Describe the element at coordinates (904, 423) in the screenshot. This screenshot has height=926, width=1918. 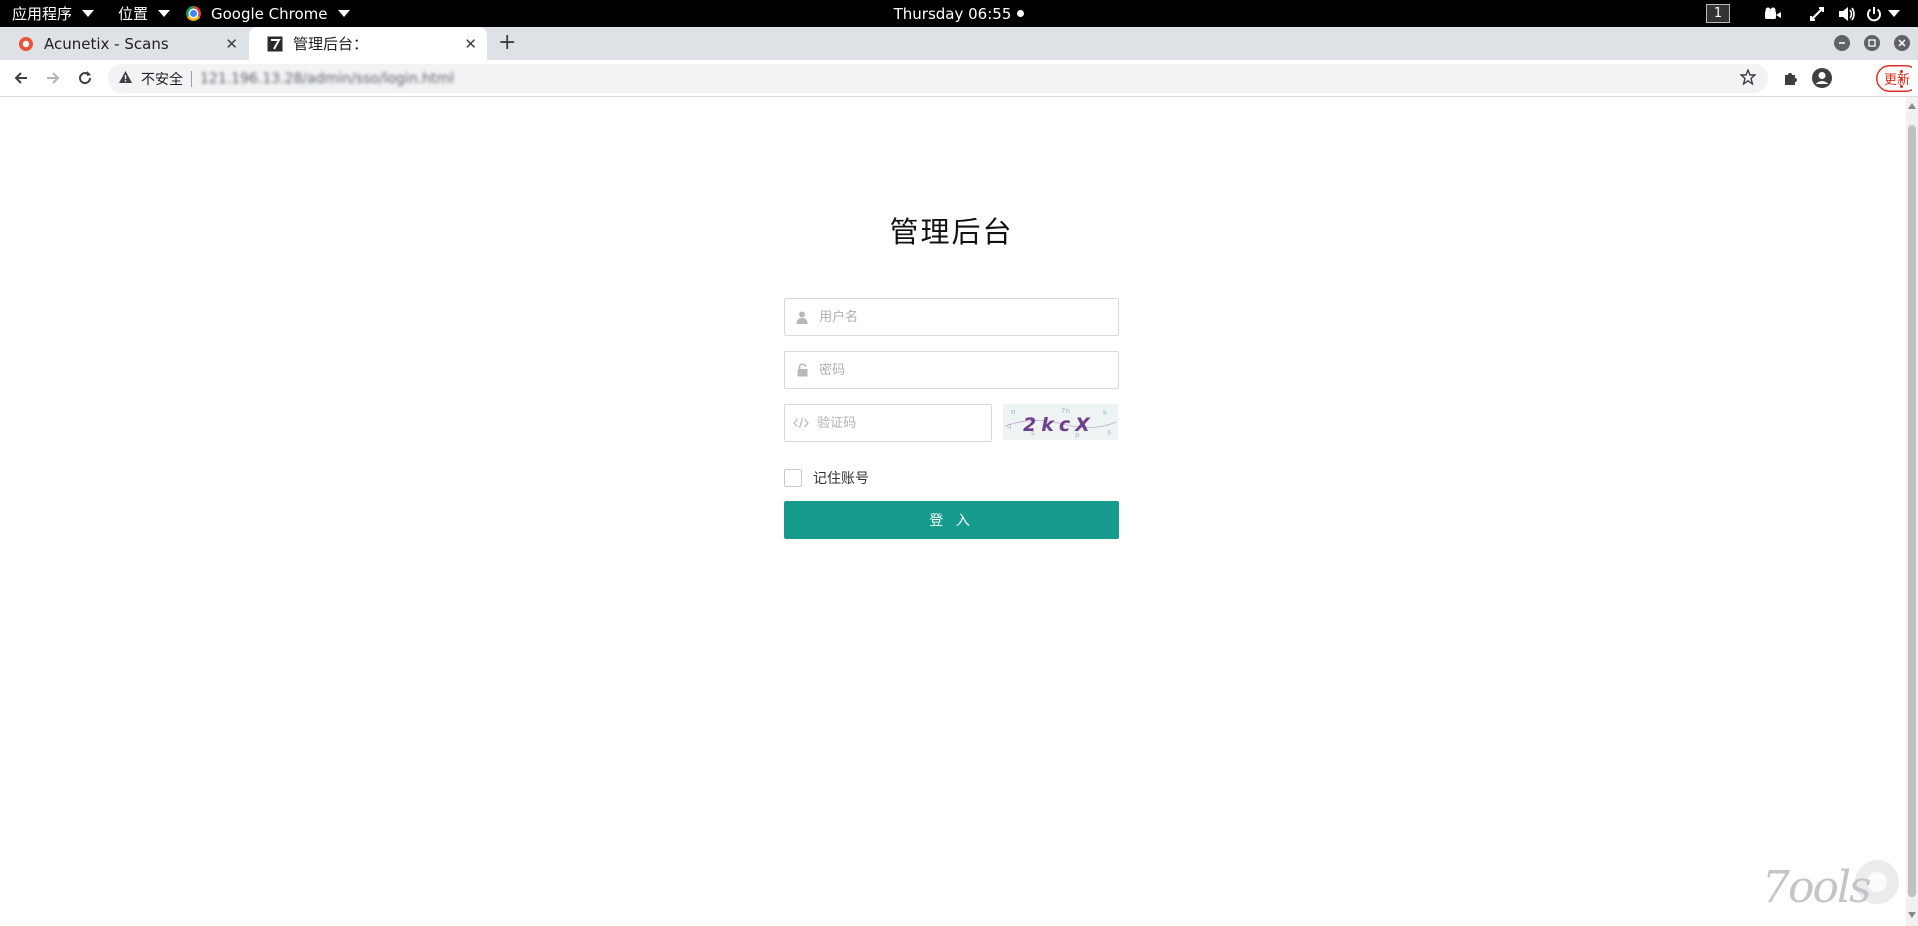
I see `captcha-input` at that location.